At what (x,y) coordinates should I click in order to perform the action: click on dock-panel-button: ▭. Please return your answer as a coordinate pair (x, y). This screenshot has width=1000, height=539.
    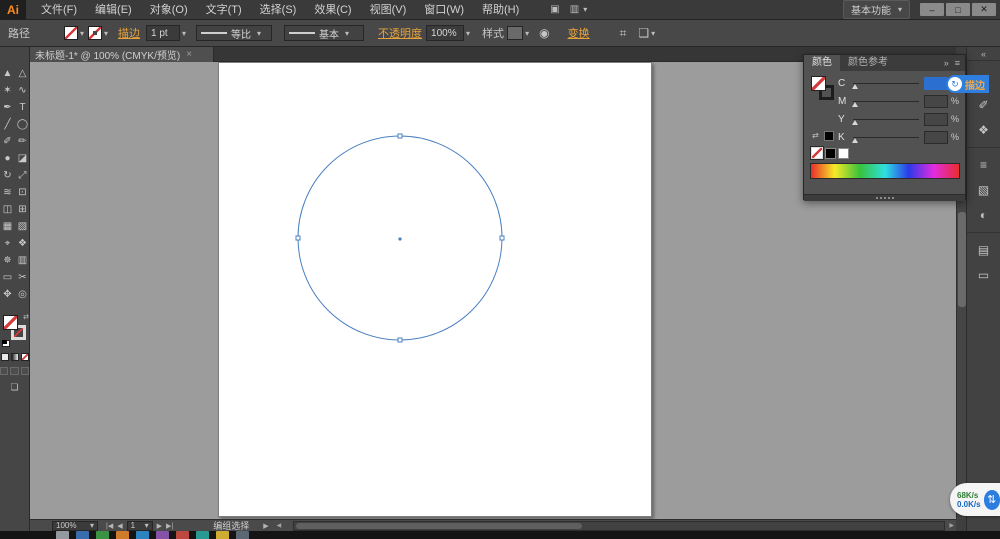
    Looking at the image, I should click on (983, 274).